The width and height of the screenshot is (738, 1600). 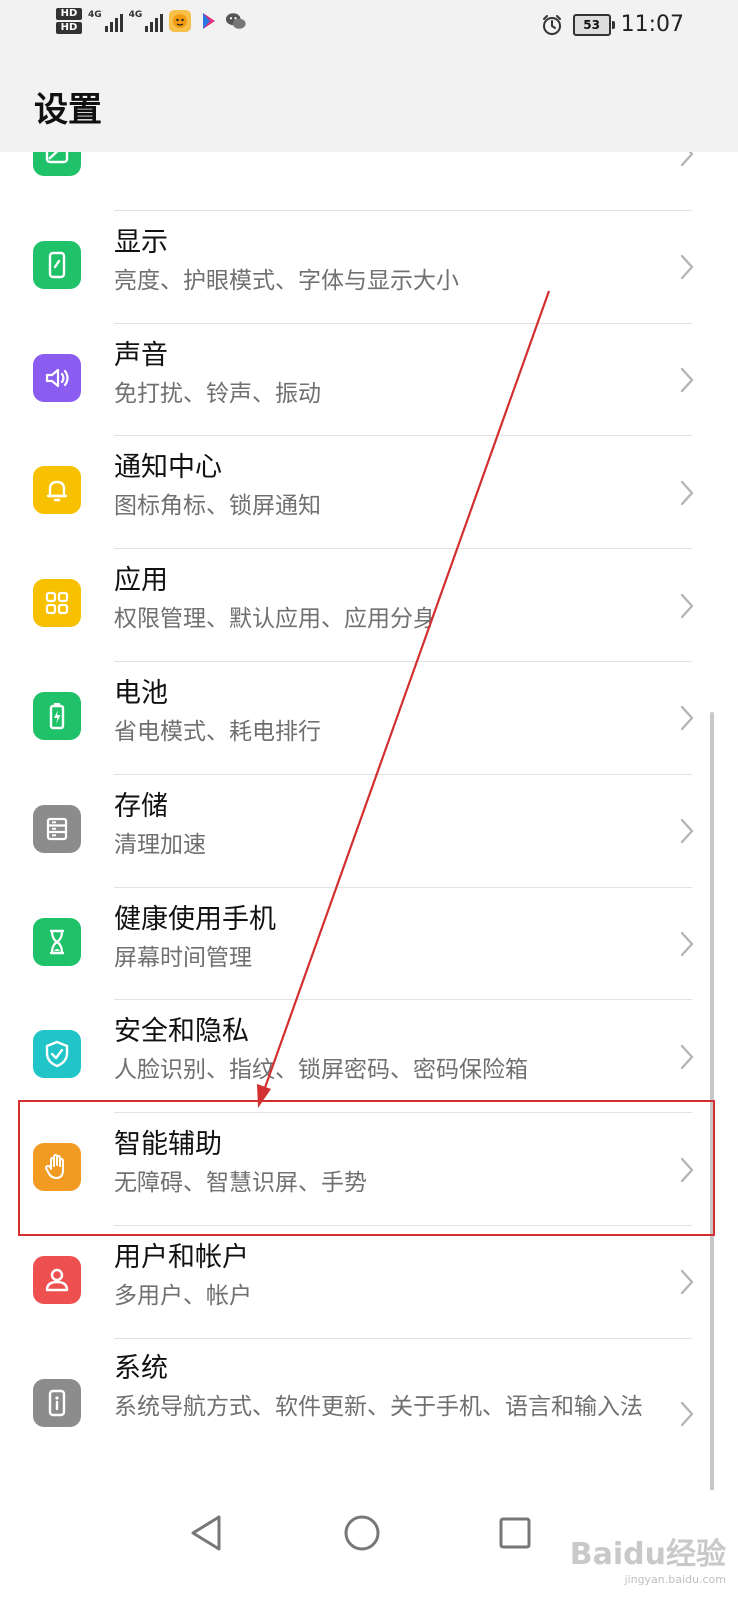 What do you see at coordinates (391, 262) in the screenshot?
I see `settings-item-text: 显示亮度、护眼模式、字体与显示大小` at bounding box center [391, 262].